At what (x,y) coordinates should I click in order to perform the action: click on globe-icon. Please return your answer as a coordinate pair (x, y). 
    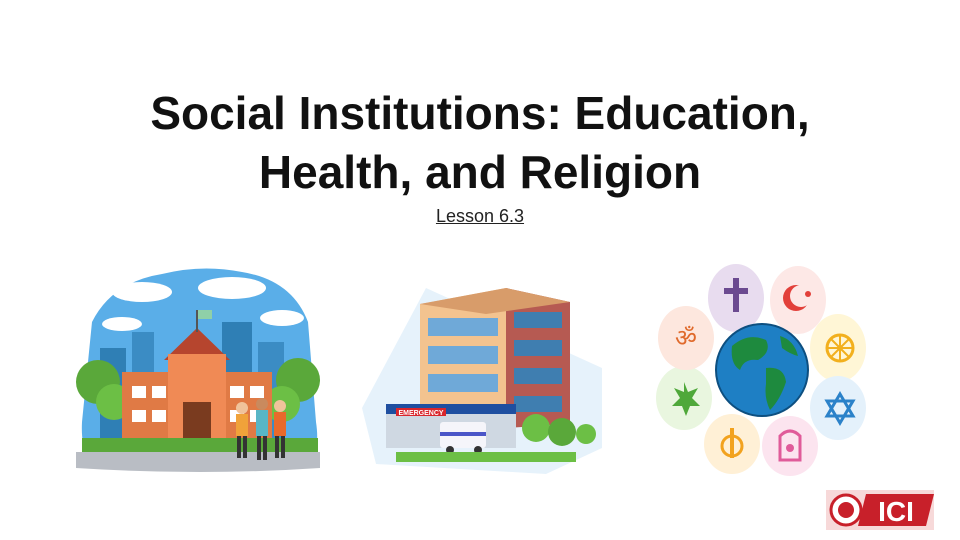
    Looking at the image, I should click on (762, 370).